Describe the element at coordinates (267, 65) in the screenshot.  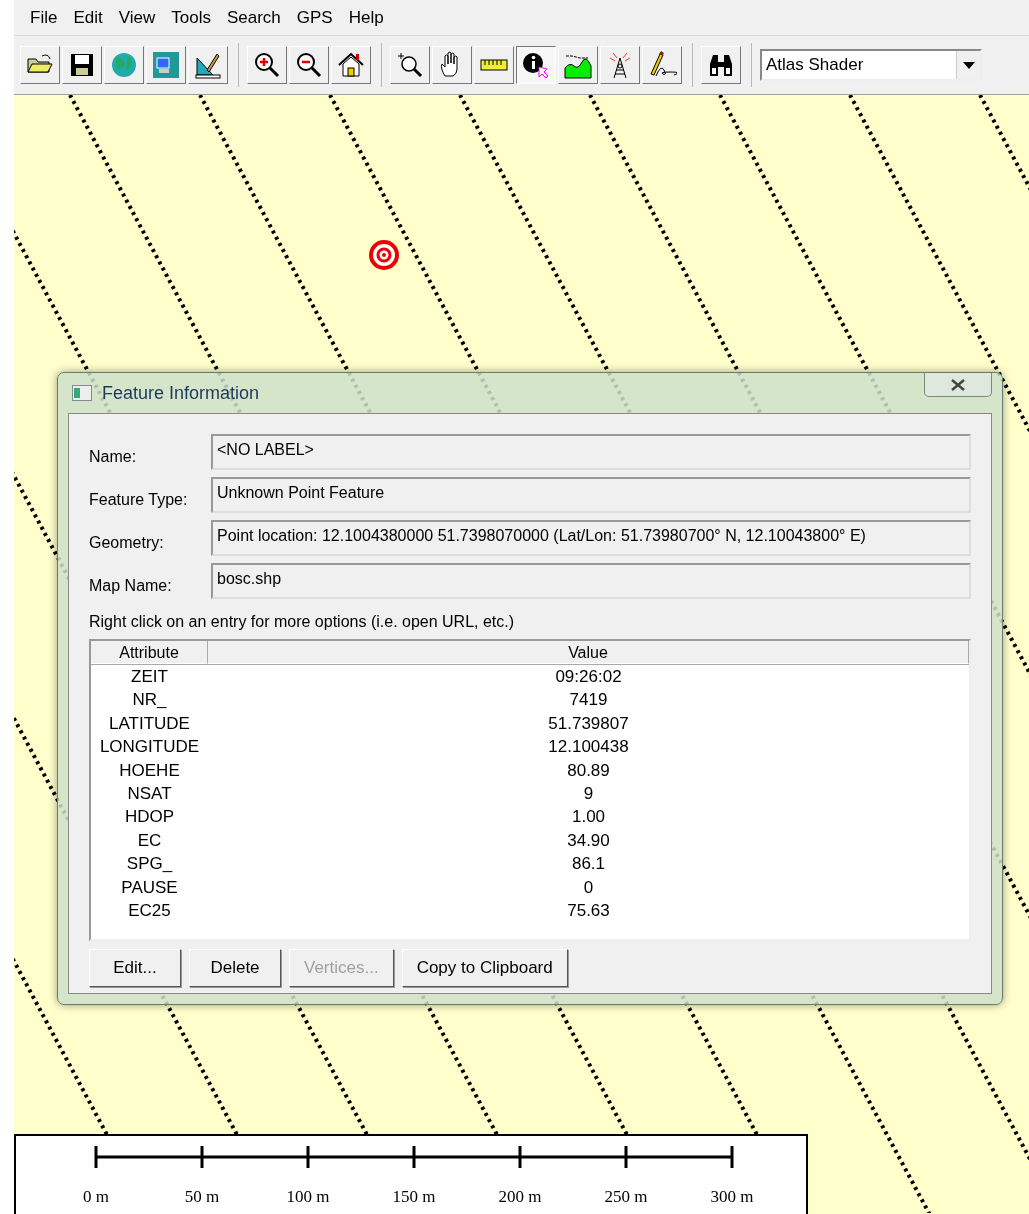
I see `zoom-in-icon` at that location.